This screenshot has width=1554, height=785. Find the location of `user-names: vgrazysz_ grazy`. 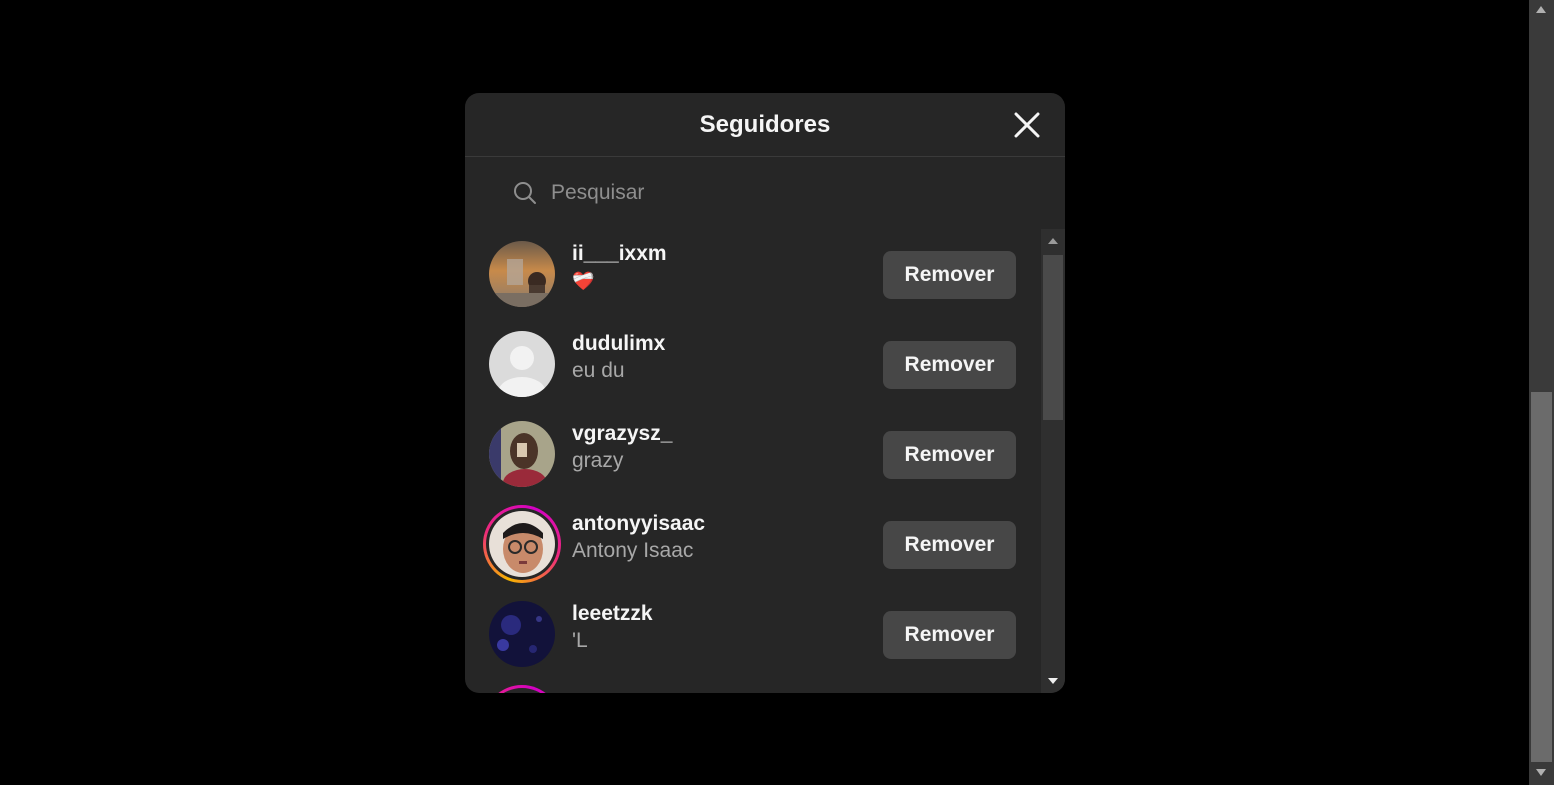

user-names: vgrazysz_ grazy is located at coordinates (622, 448).